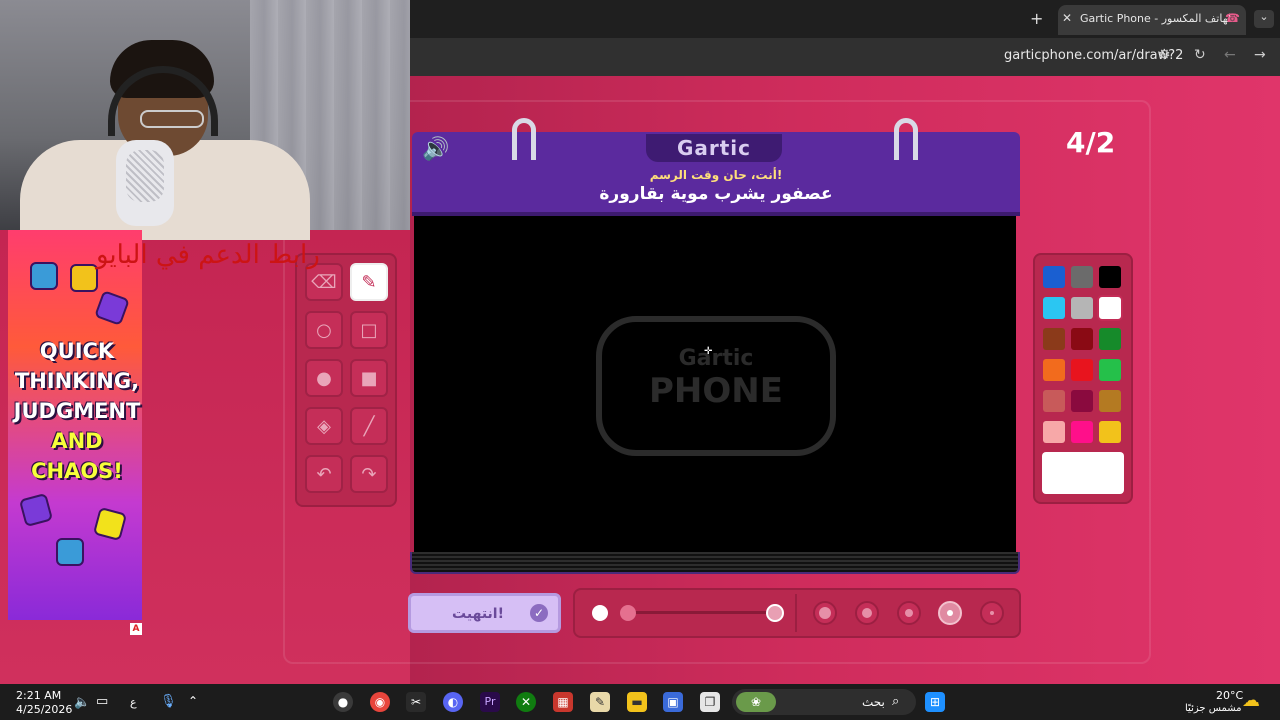 This screenshot has height=720, width=1280. What do you see at coordinates (453, 702) in the screenshot?
I see `discord-icon: ◐` at bounding box center [453, 702].